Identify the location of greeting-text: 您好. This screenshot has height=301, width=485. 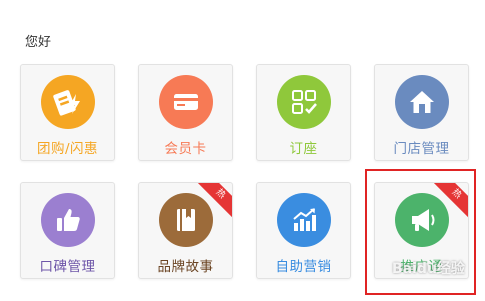
(38, 42).